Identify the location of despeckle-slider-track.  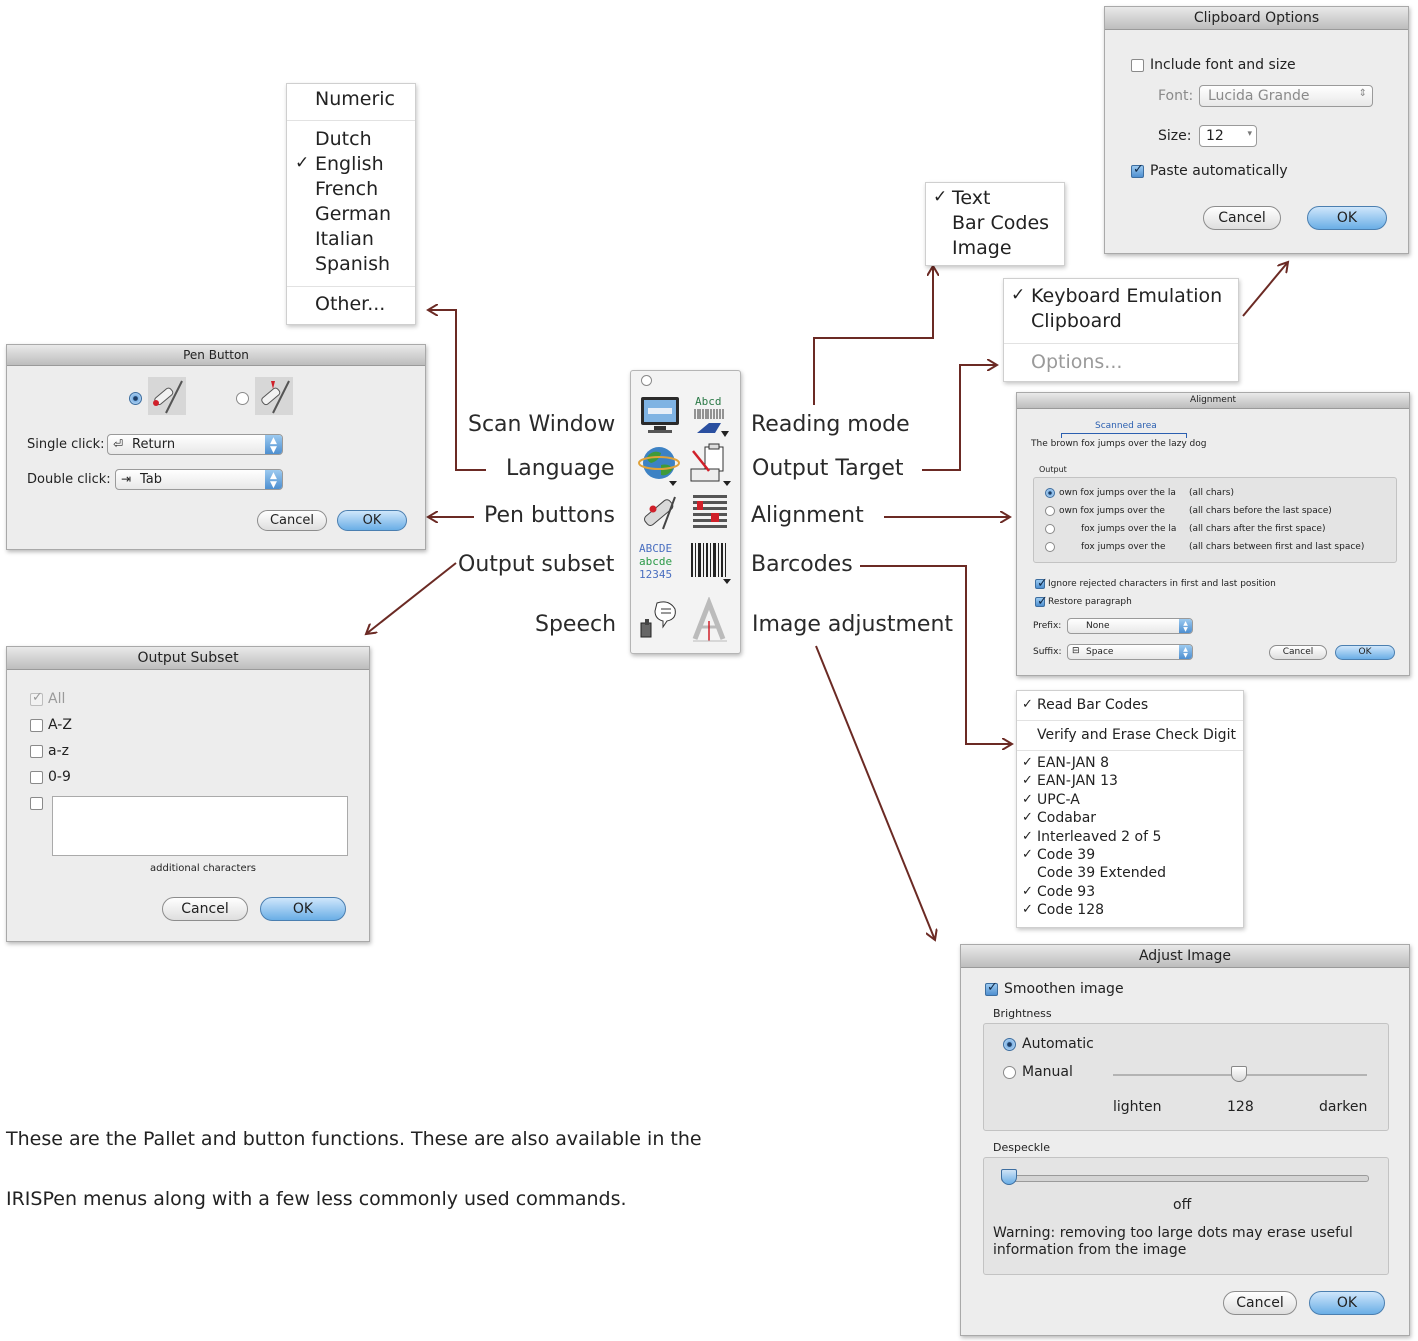
(1185, 1178).